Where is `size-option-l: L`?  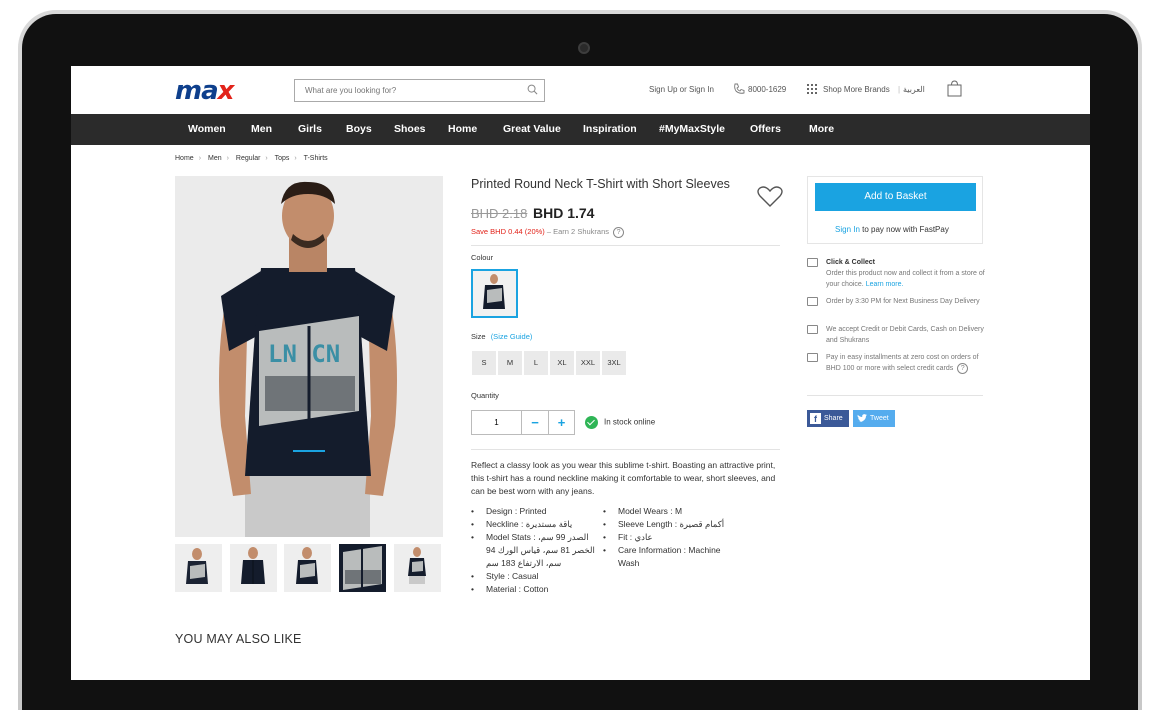 size-option-l: L is located at coordinates (536, 363).